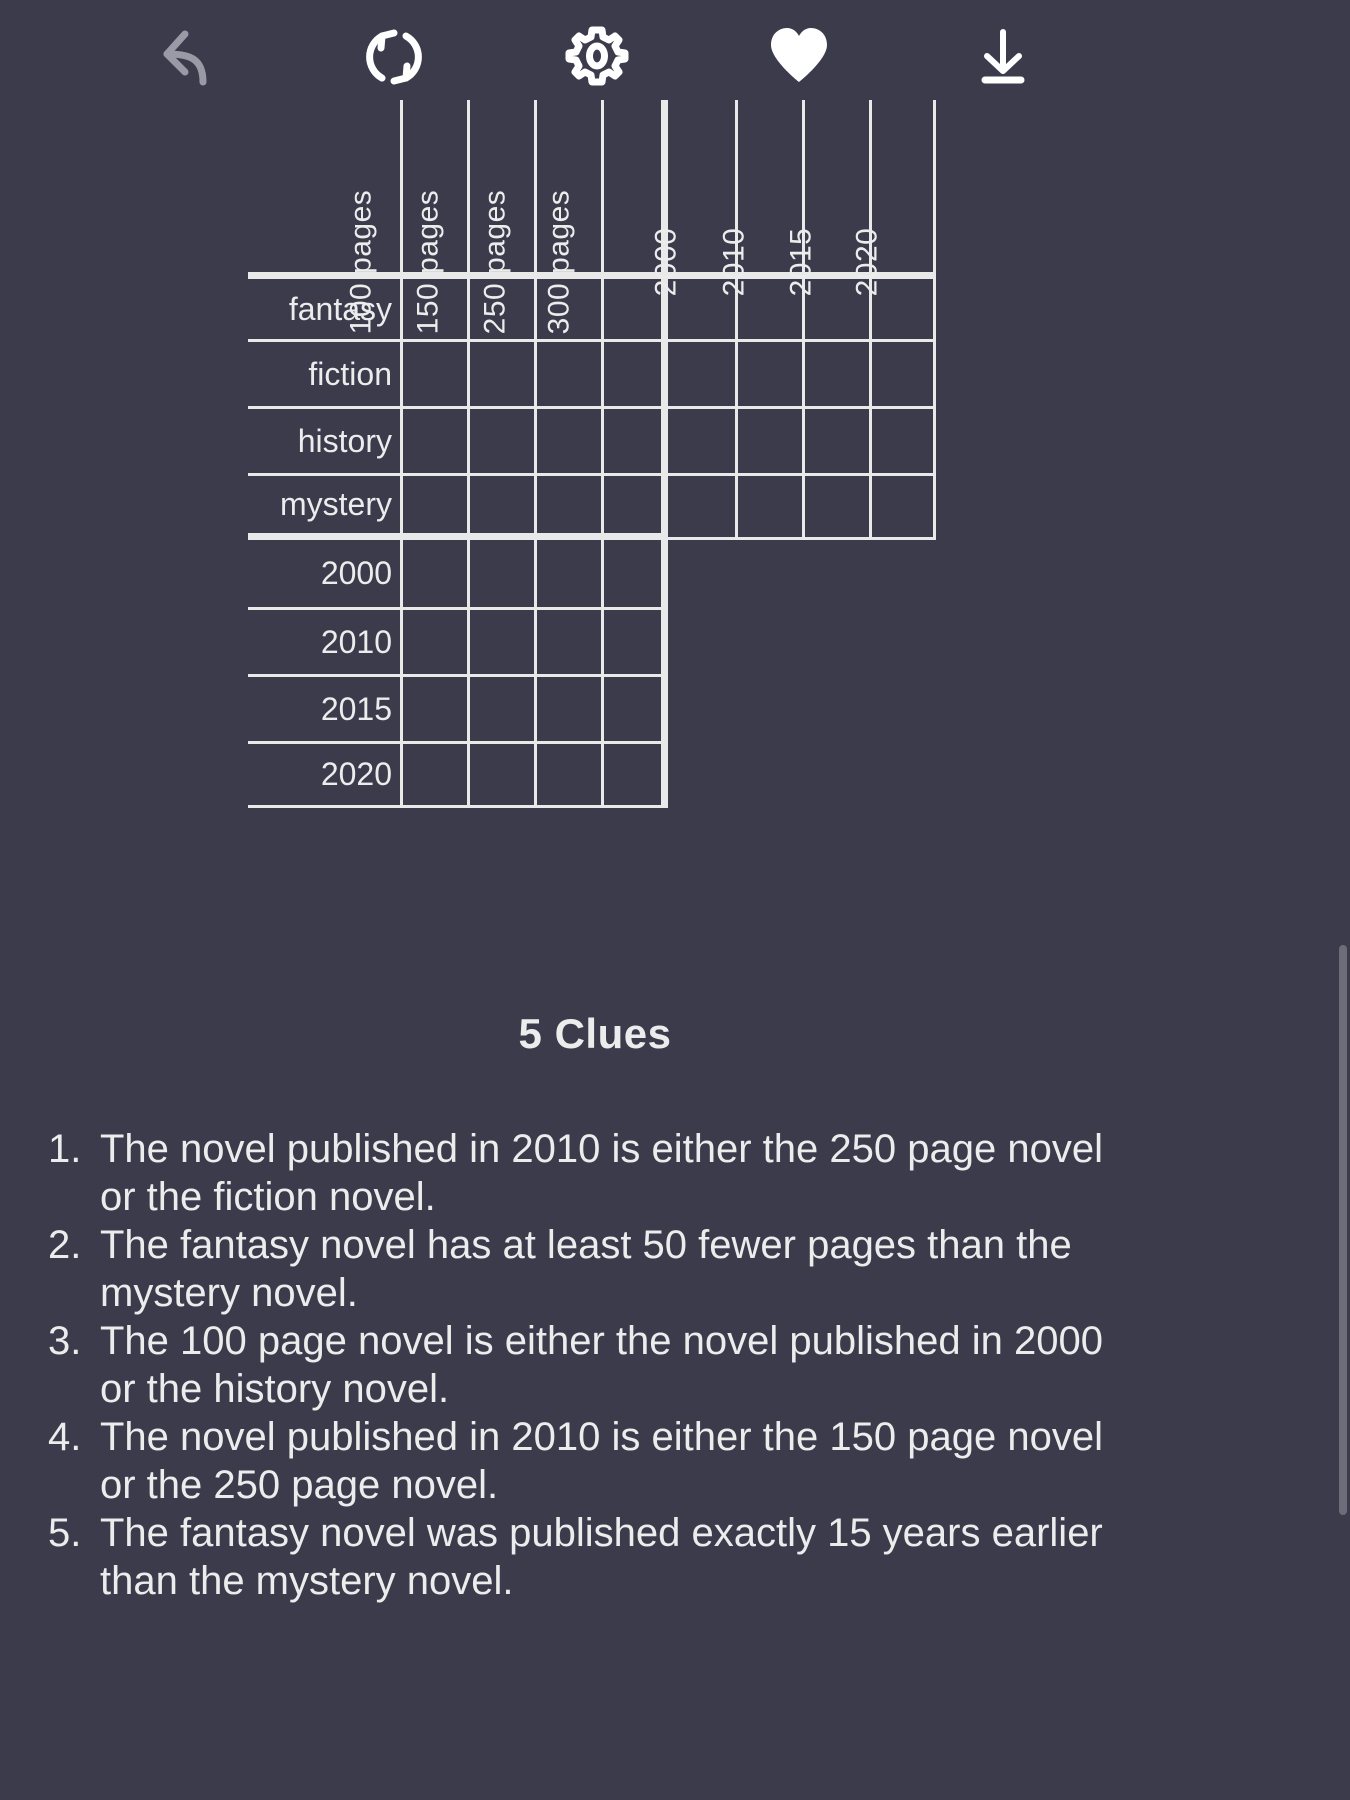  What do you see at coordinates (433, 506) in the screenshot?
I see `cell-mystery-100pages` at bounding box center [433, 506].